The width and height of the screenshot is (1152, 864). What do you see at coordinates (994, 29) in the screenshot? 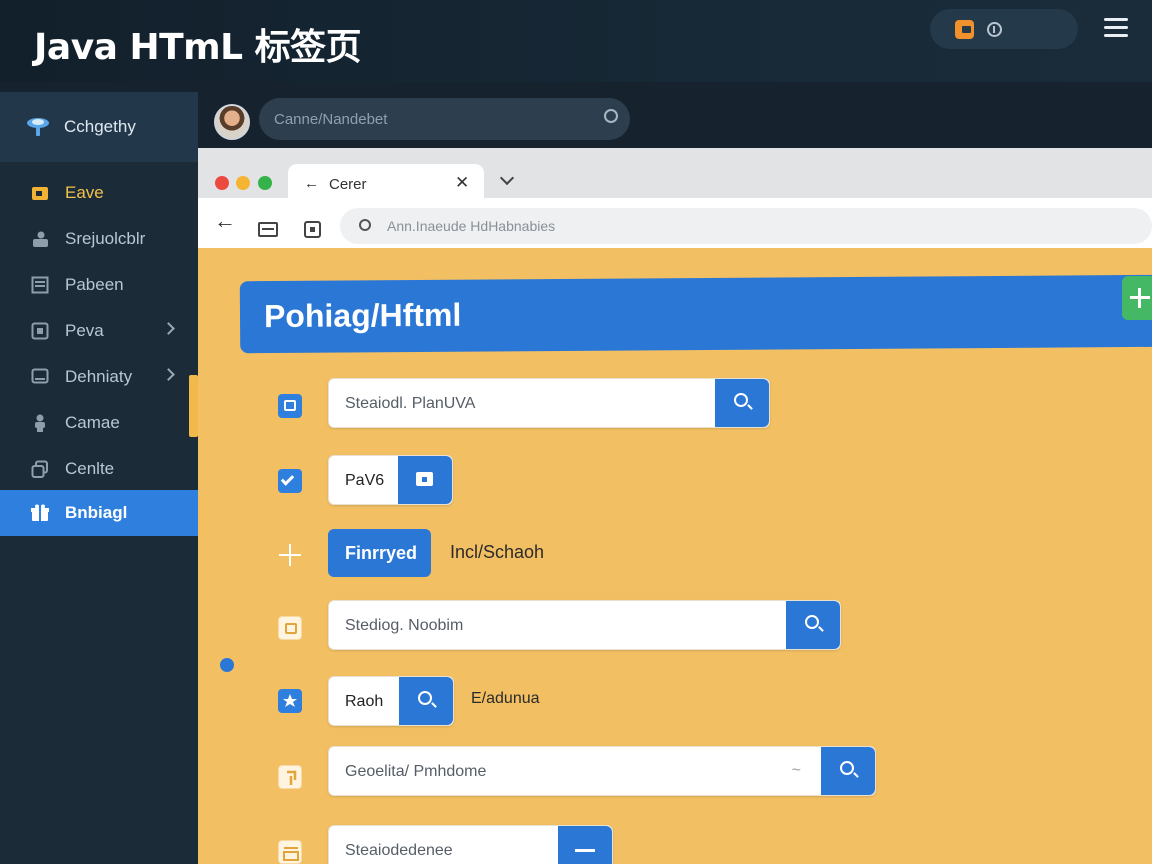
I see `info-icon` at bounding box center [994, 29].